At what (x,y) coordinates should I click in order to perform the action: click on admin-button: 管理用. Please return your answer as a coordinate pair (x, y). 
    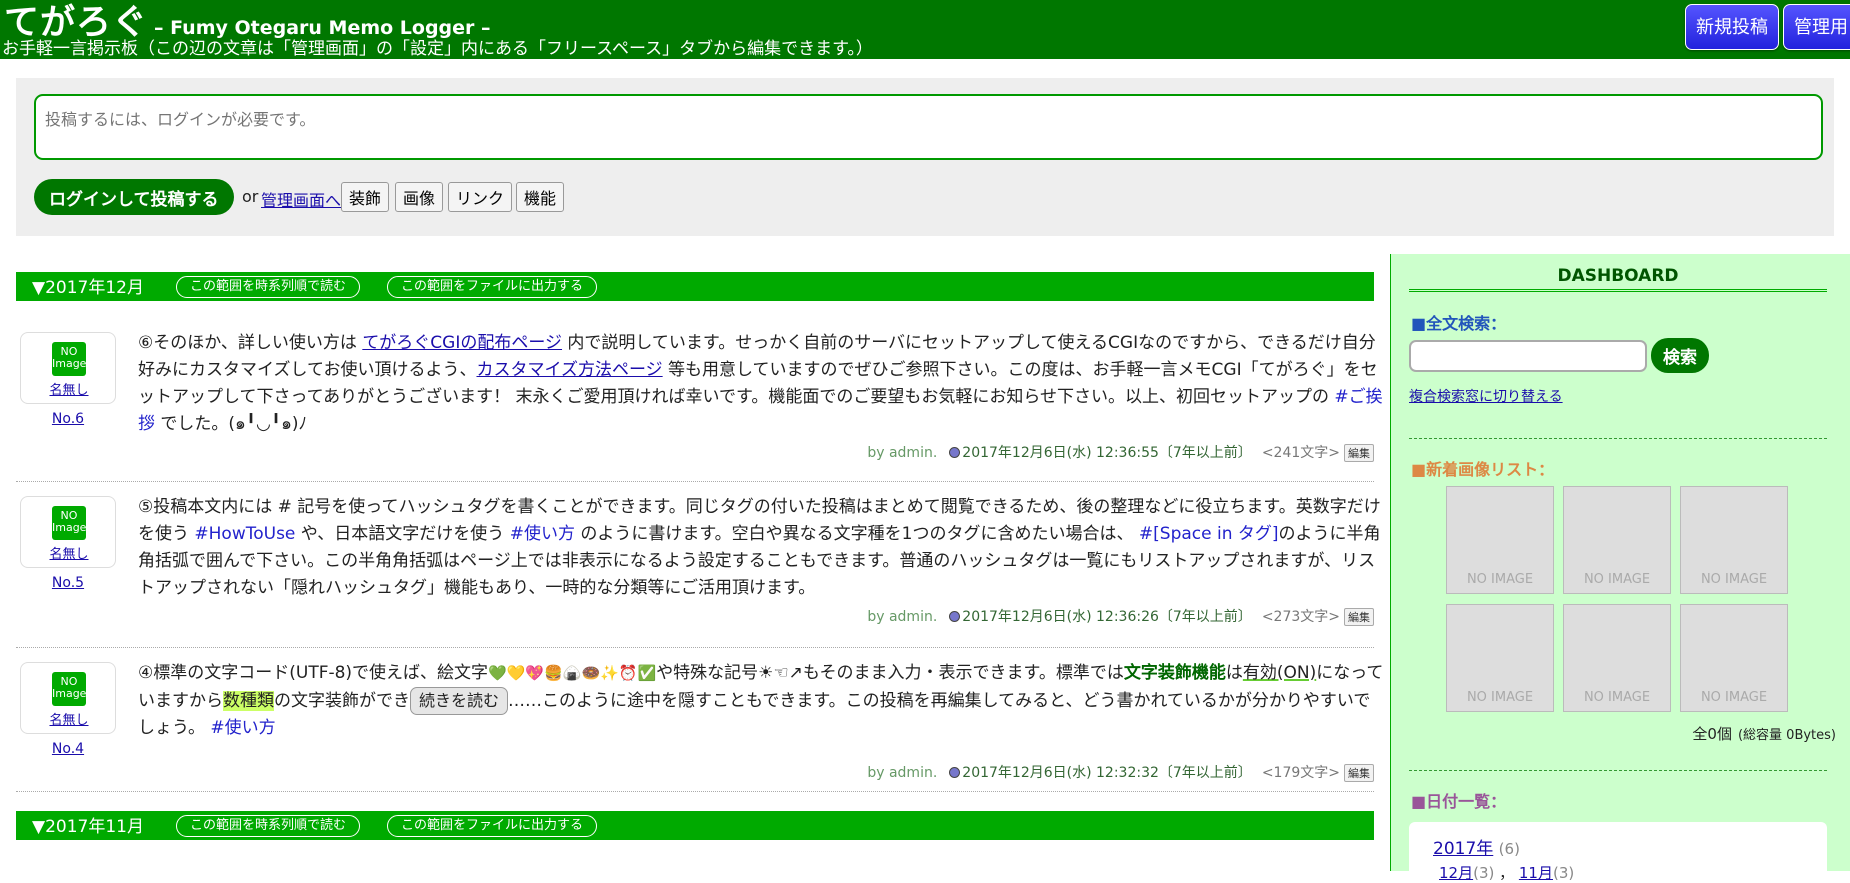
    Looking at the image, I should click on (1816, 27).